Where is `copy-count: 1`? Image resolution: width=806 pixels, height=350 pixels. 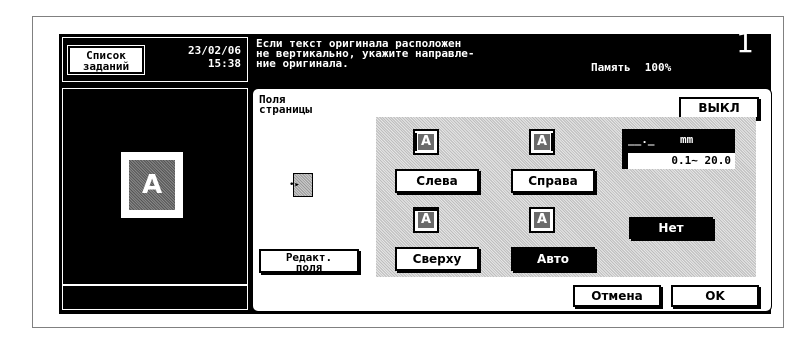 copy-count: 1 is located at coordinates (745, 42).